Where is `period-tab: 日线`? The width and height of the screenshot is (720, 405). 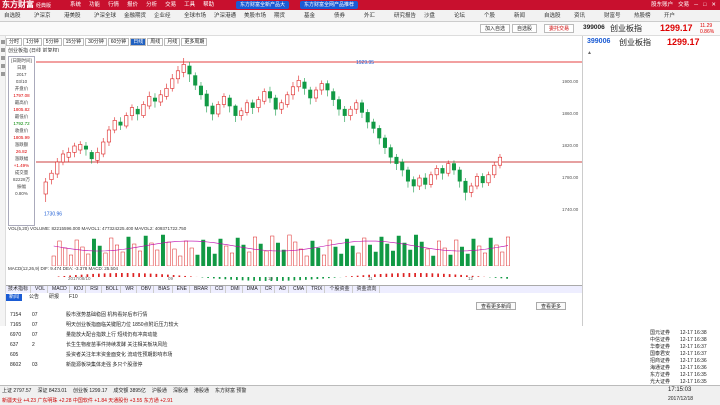 period-tab: 日线 is located at coordinates (138, 42).